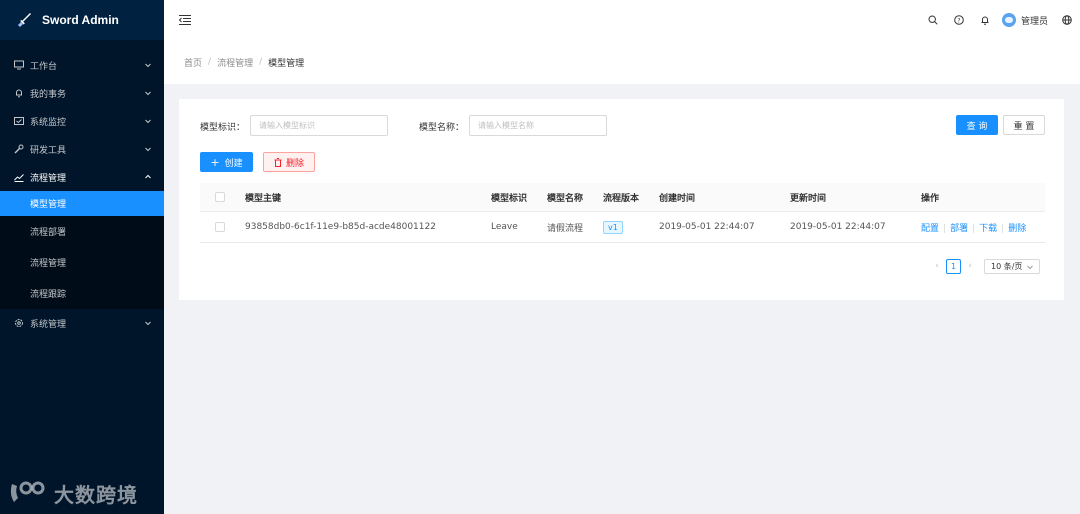 This screenshot has width=1080, height=514. Describe the element at coordinates (82, 93) in the screenshot. I see `menu-item-my-affairs: 我的事务` at that location.